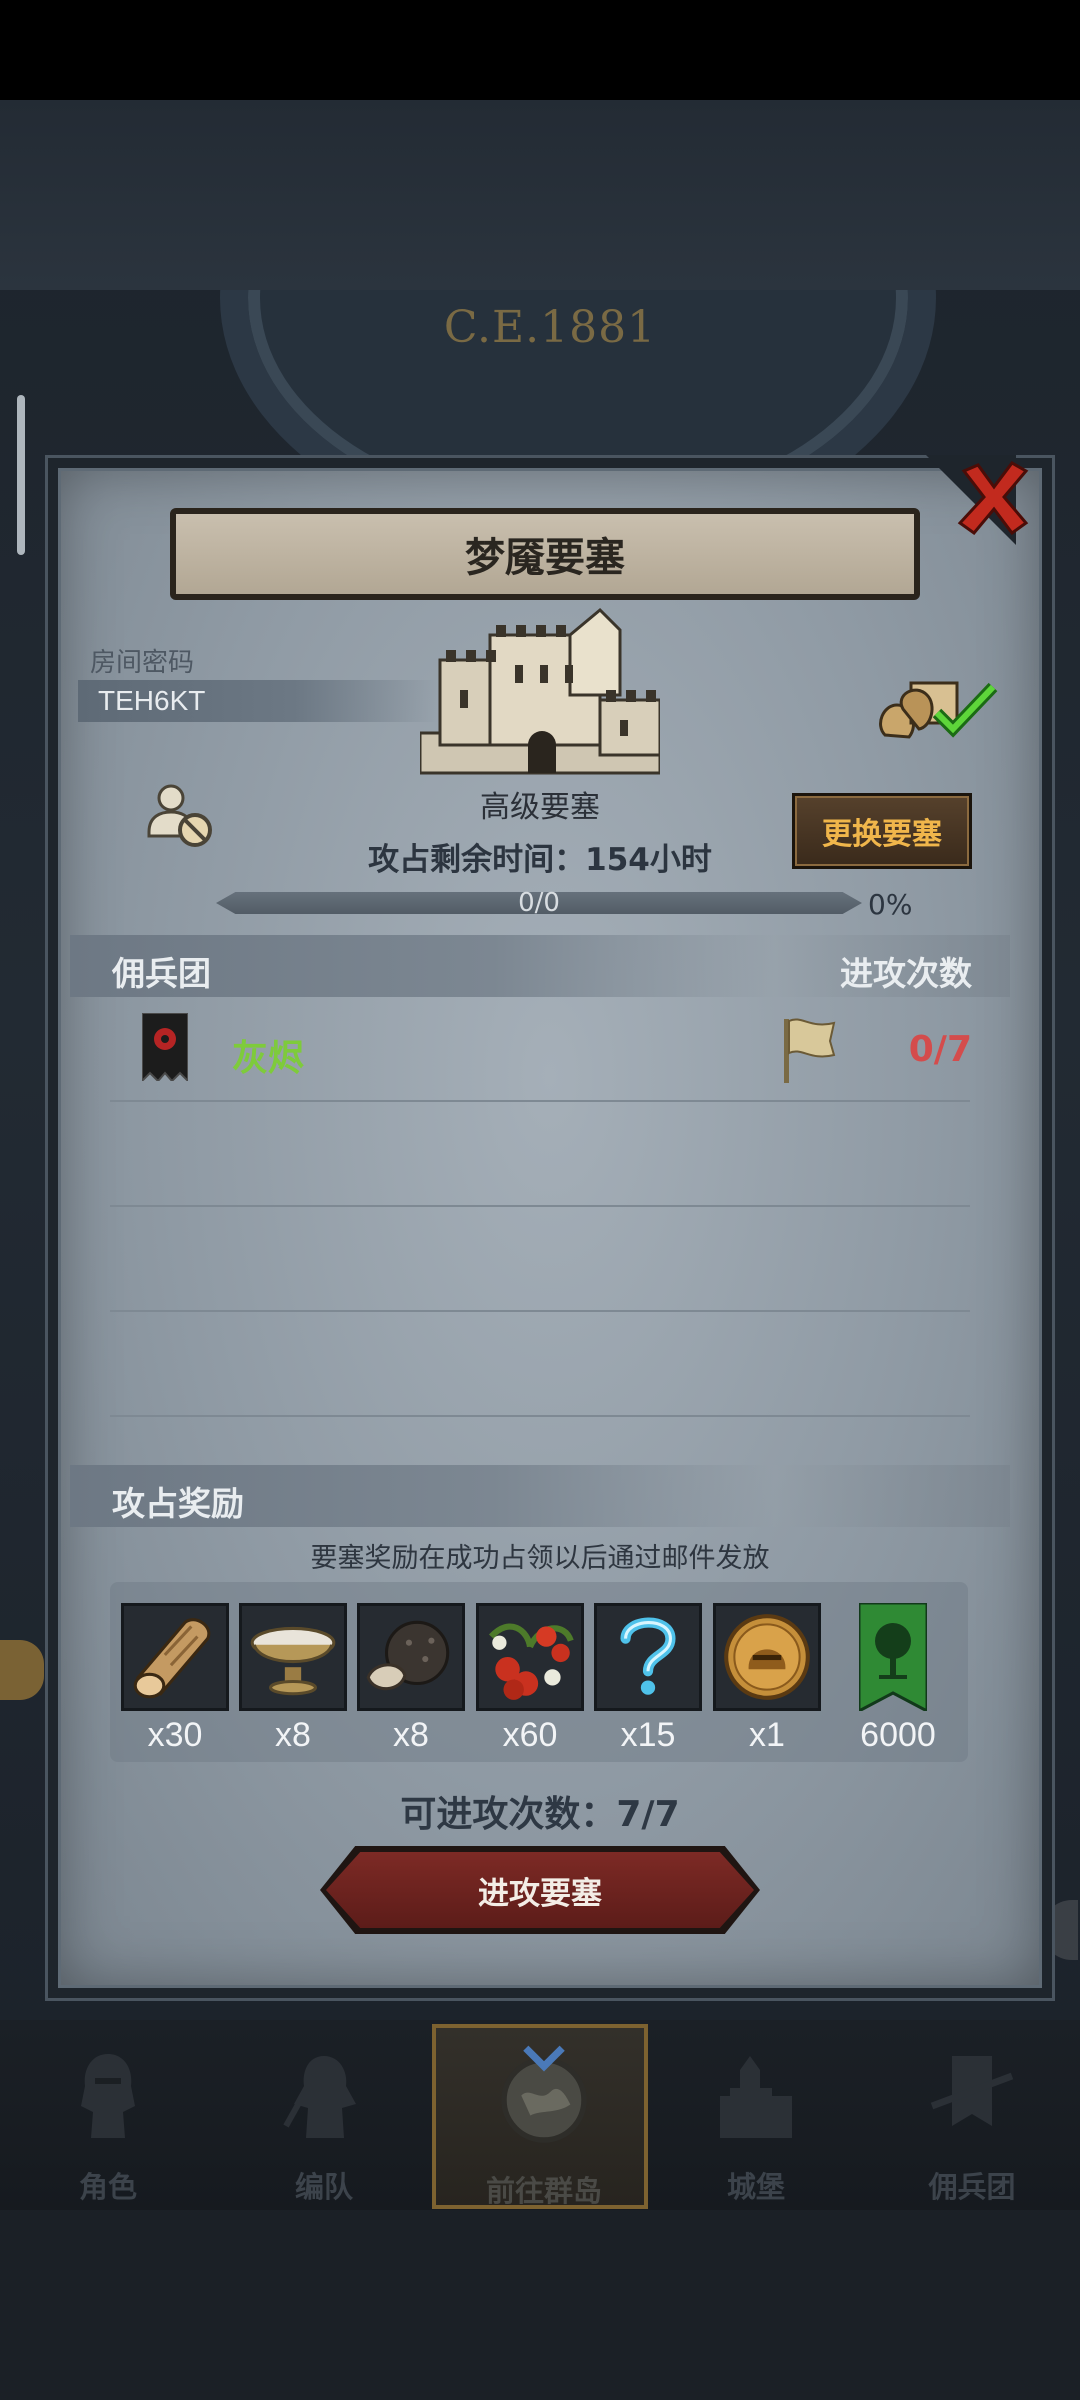  What do you see at coordinates (937, 705) in the screenshot?
I see `supplies-check-icon` at bounding box center [937, 705].